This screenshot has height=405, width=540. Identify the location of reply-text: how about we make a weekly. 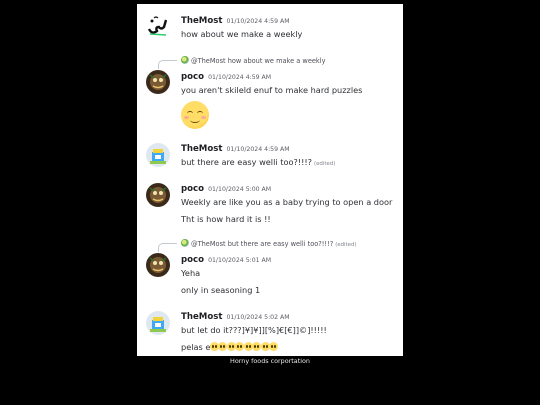
(276, 61).